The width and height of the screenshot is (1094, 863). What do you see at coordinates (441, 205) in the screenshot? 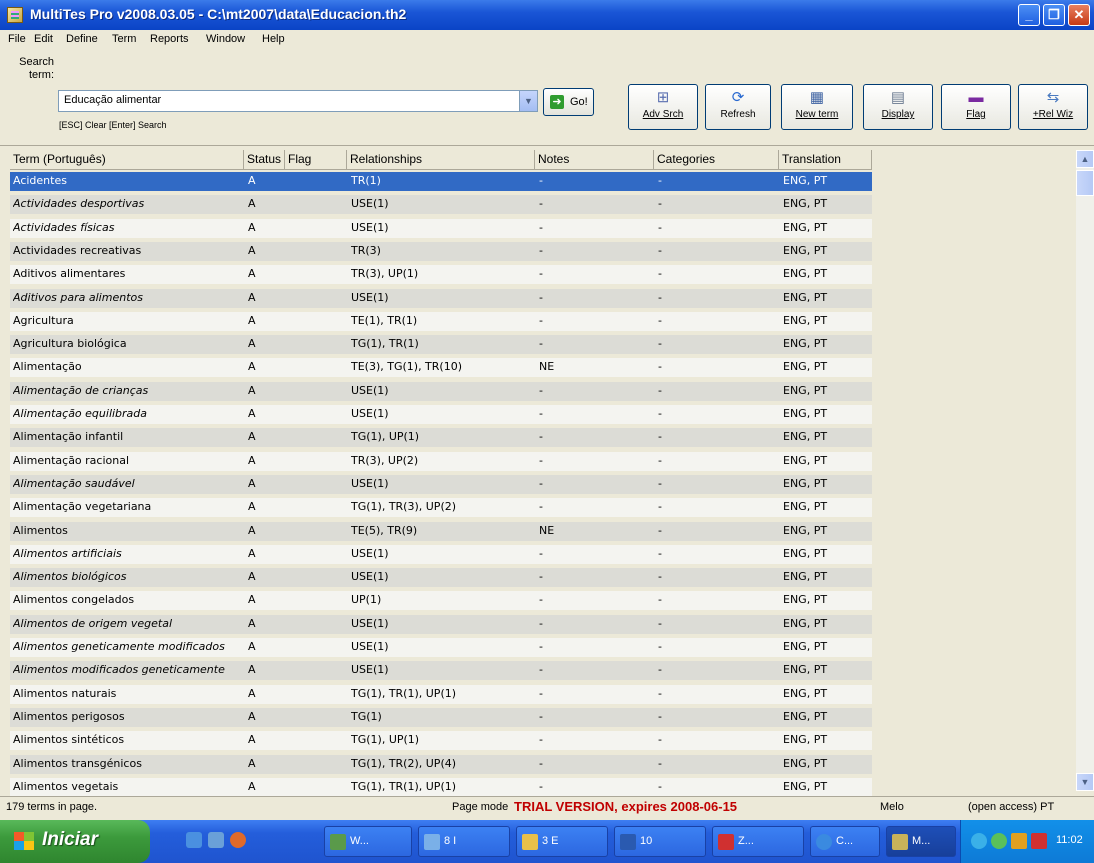
I see `table-row: Actividades desportivas A USE(1) - - ENG, PT` at bounding box center [441, 205].